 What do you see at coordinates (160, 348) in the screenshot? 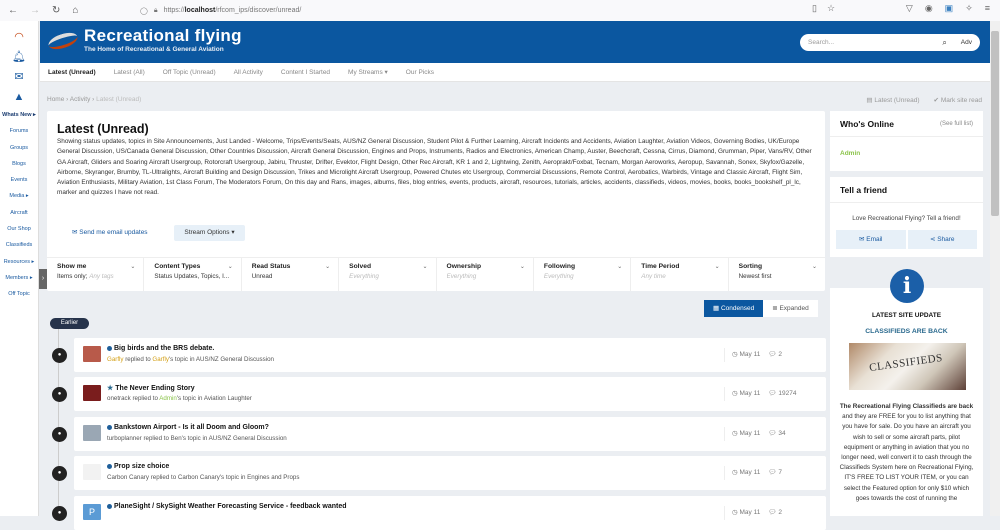
I see `item-title: Big birds and the BRS debate.` at bounding box center [160, 348].